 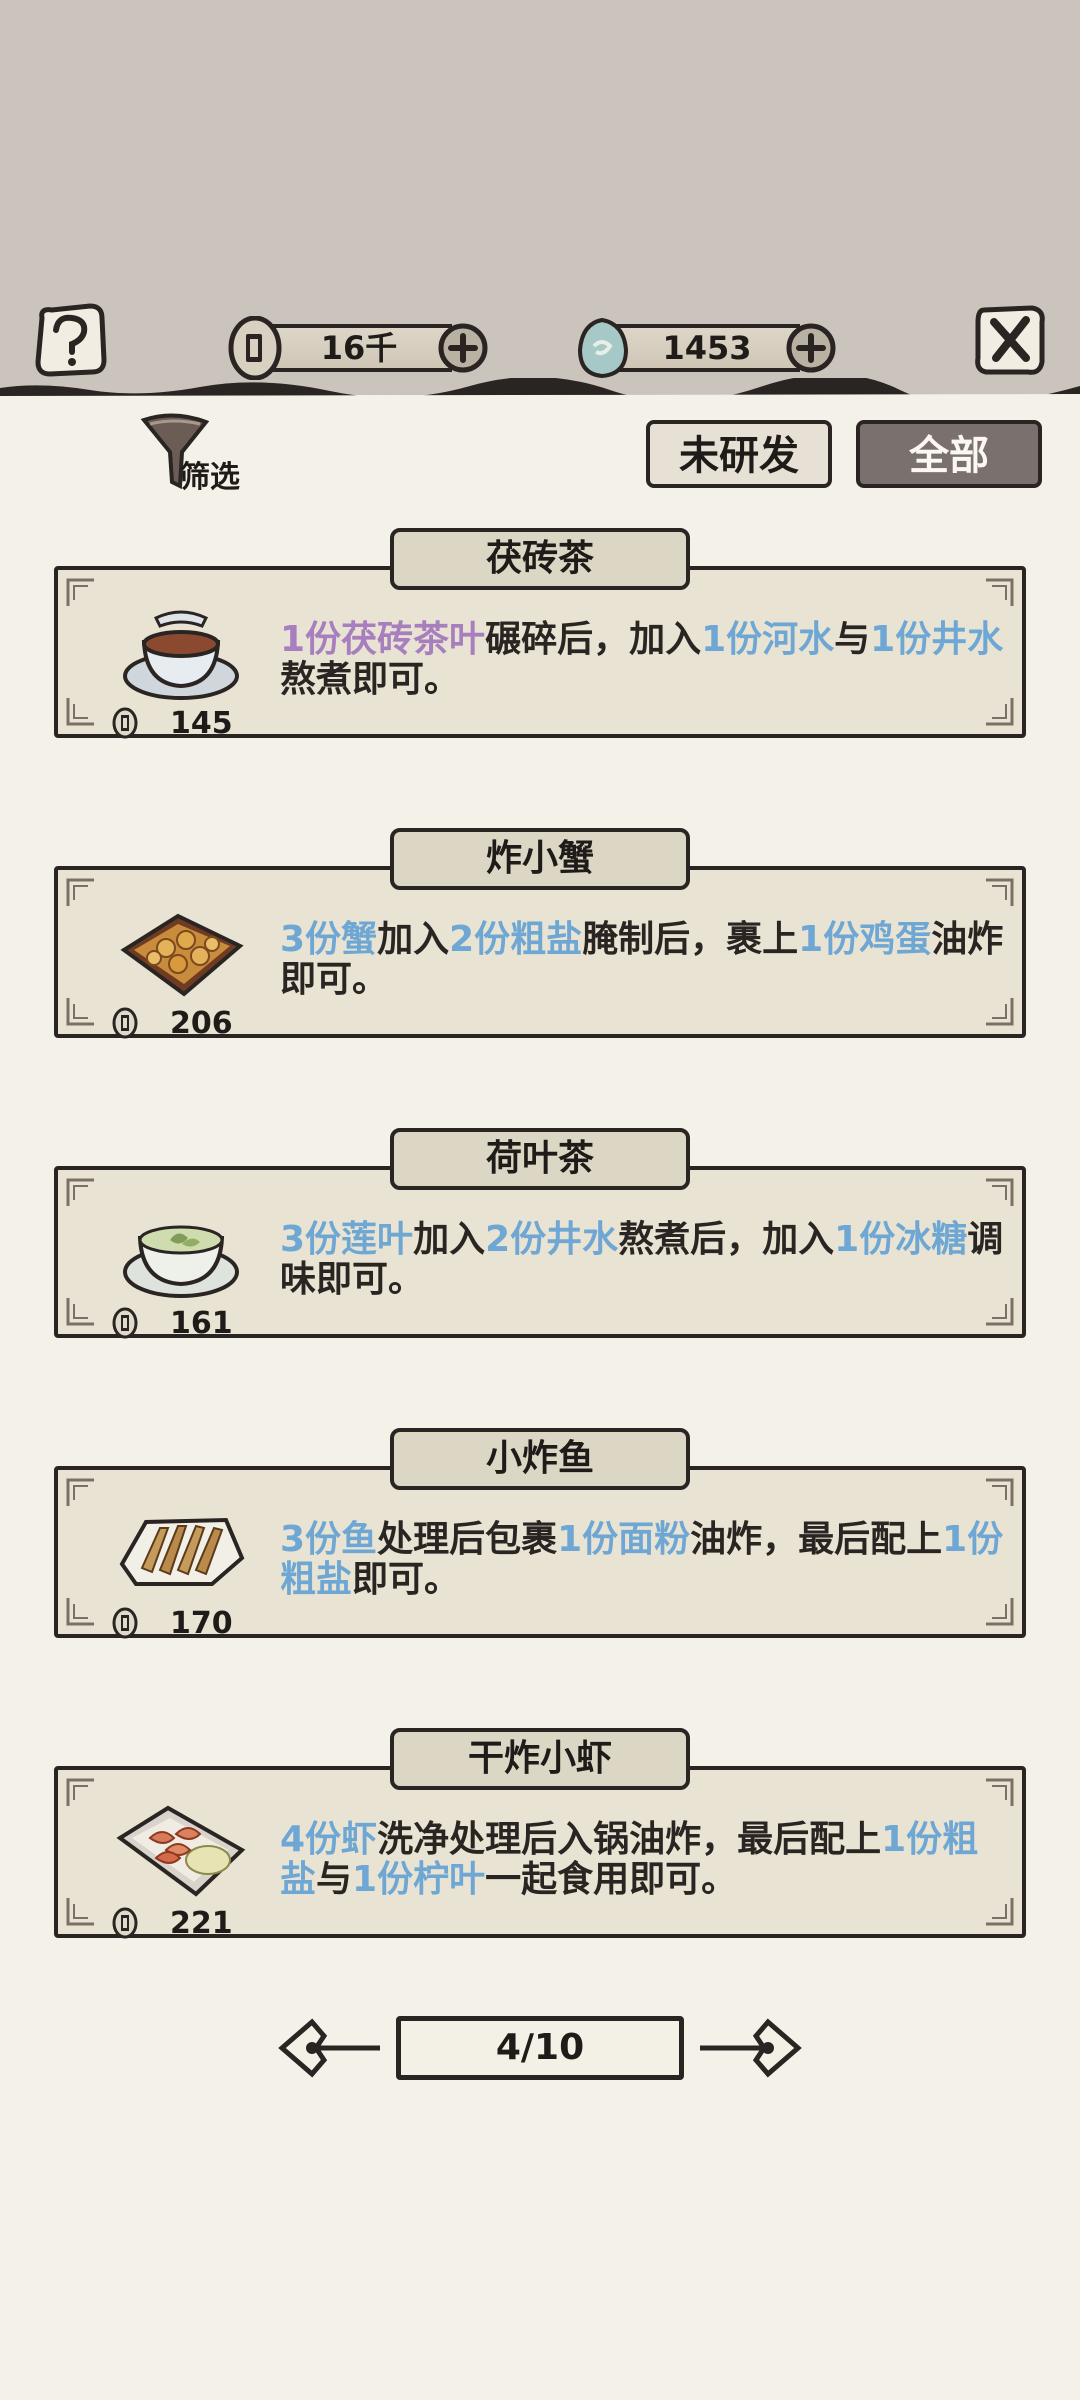 I want to click on fried-crab-box-icon, so click(x=182, y=955).